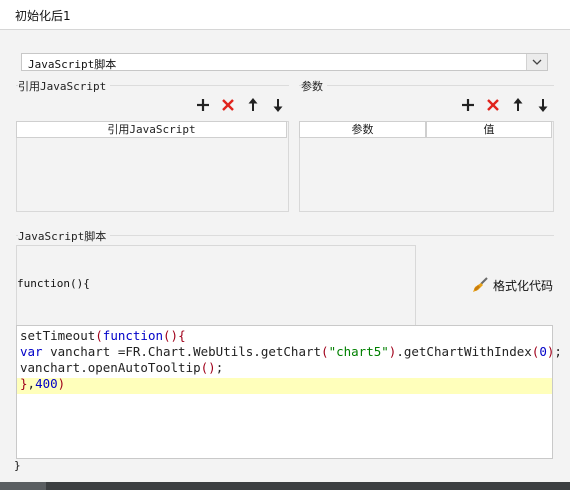 The width and height of the screenshot is (570, 490). I want to click on dialog-title: 初始化后1, so click(43, 16).